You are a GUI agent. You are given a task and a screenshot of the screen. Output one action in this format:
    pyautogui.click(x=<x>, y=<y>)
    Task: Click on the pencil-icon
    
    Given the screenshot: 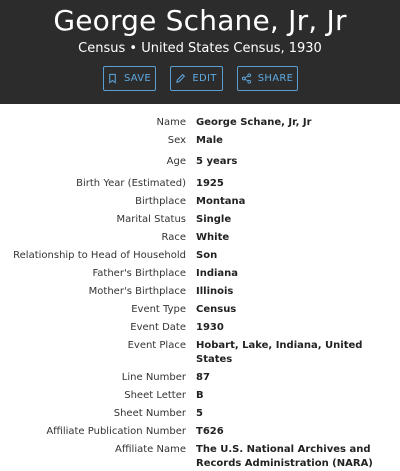 What is the action you would take?
    pyautogui.click(x=181, y=78)
    